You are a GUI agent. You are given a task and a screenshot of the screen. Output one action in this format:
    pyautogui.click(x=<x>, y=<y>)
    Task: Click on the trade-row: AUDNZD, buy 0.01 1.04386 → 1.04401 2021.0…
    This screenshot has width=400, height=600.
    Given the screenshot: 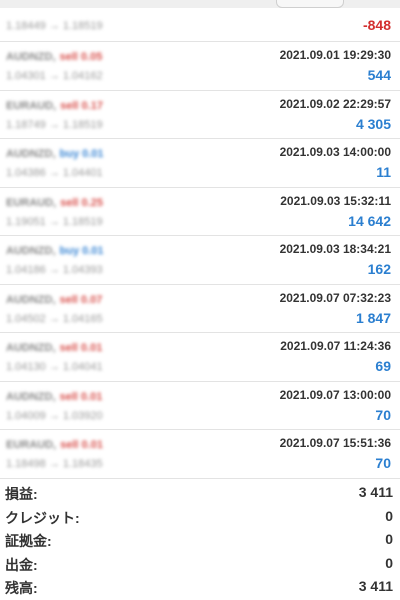 What is the action you would take?
    pyautogui.click(x=200, y=163)
    